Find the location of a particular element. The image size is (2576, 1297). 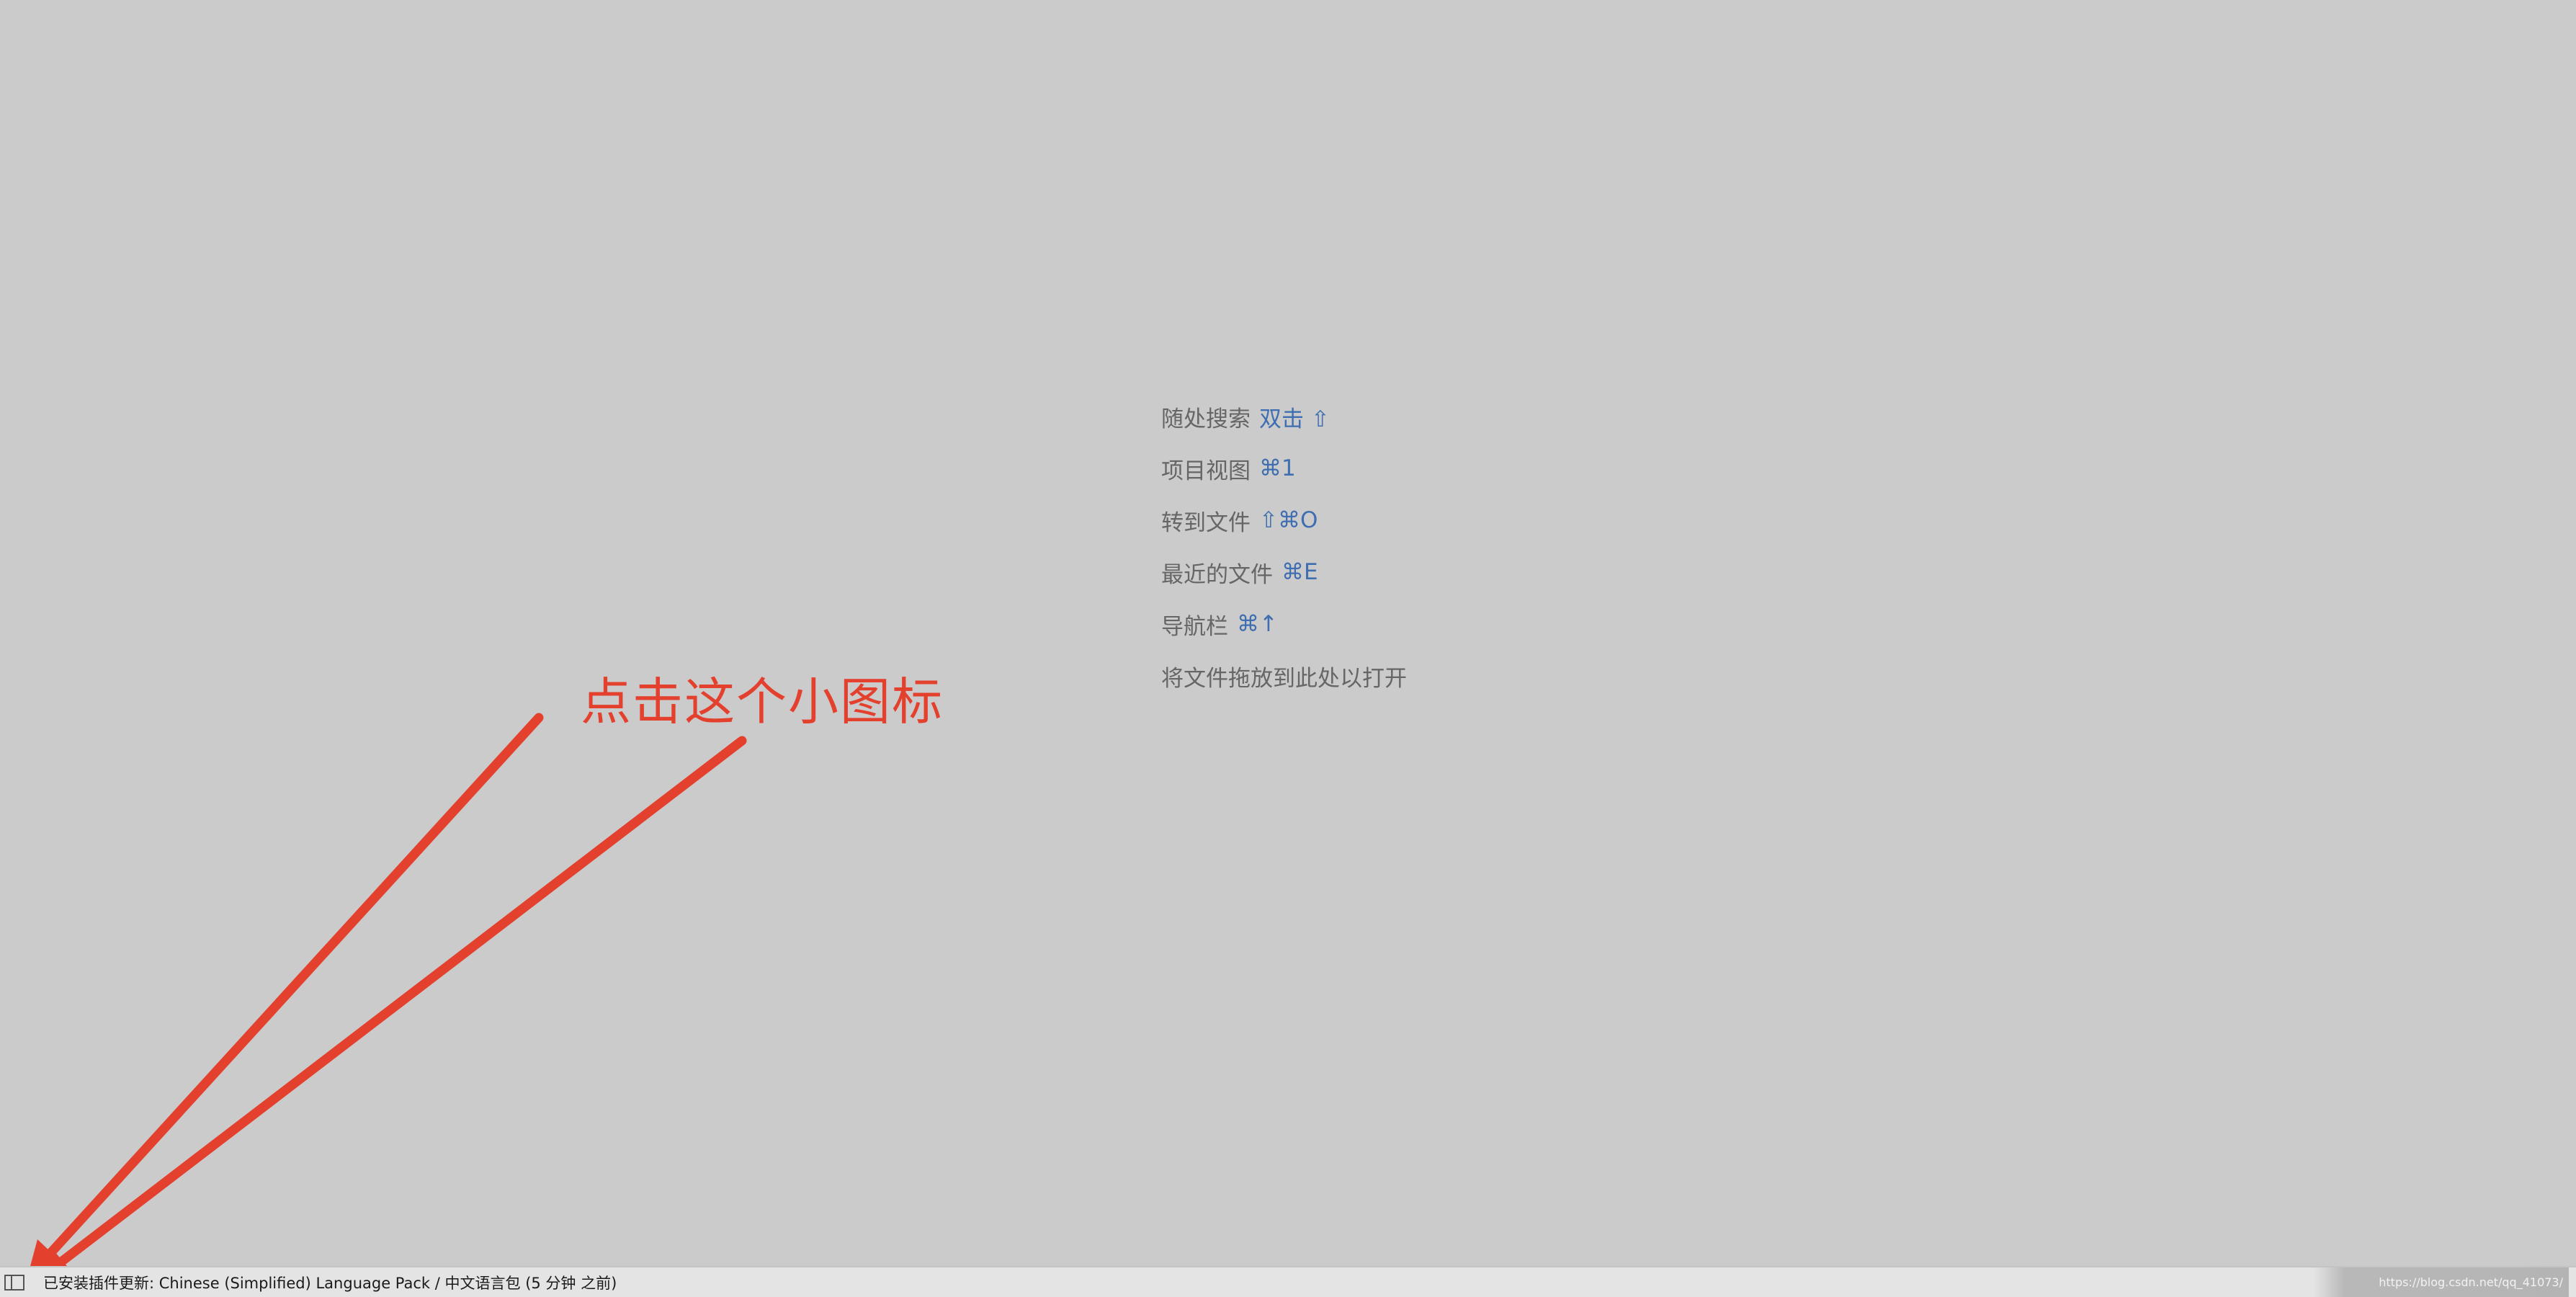

hint-label: 将文件拖放到此处以打开 is located at coordinates (1284, 678).